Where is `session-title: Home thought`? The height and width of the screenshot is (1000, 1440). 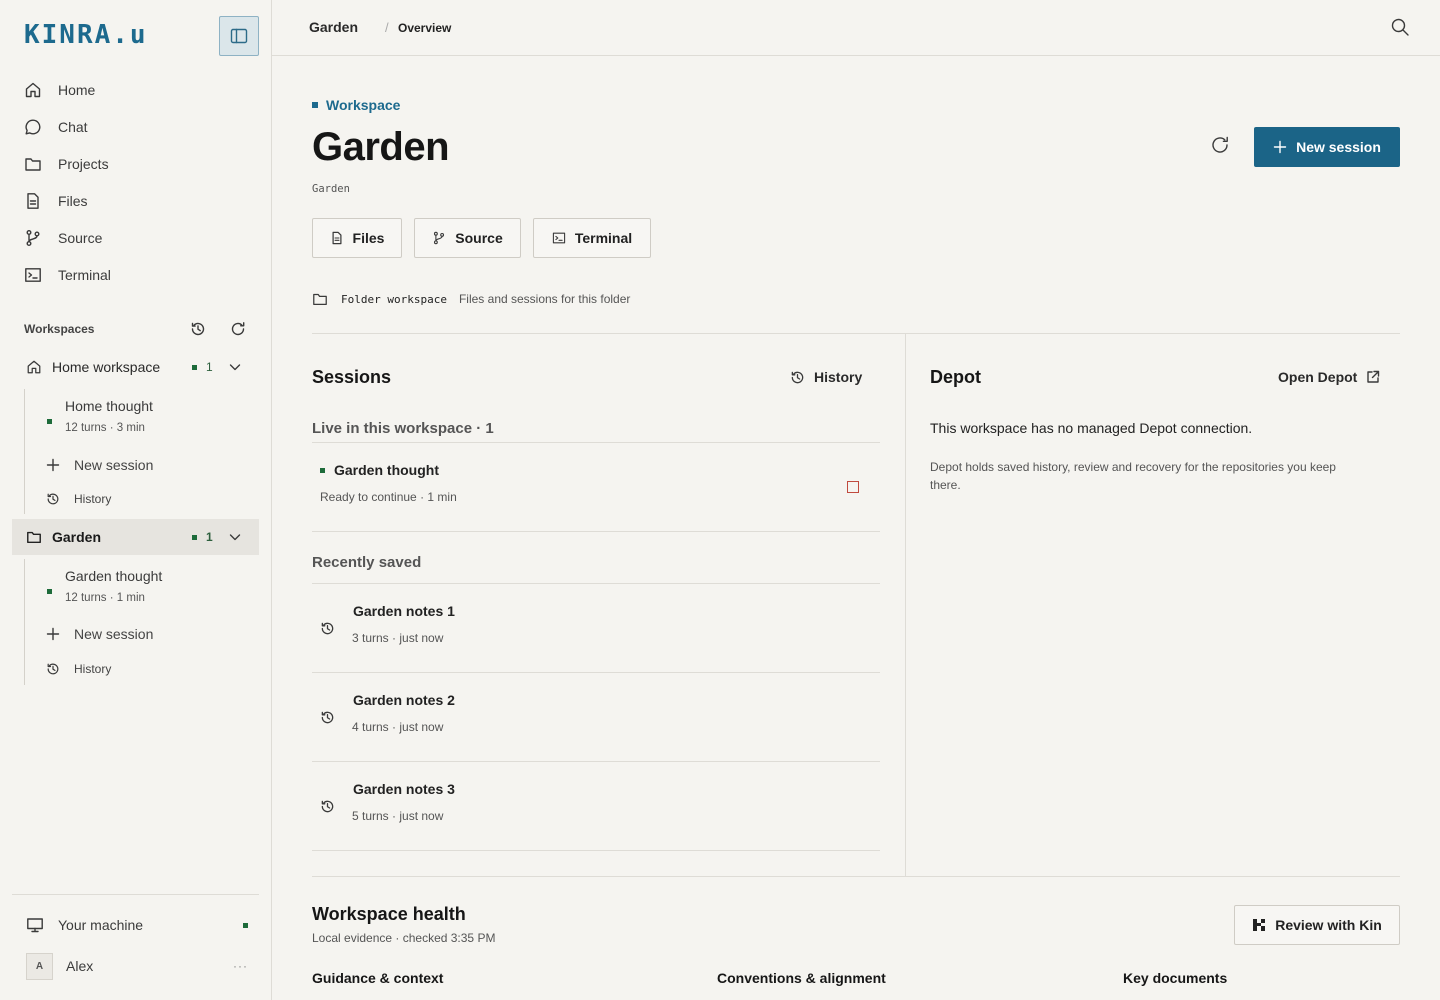 session-title: Home thought is located at coordinates (109, 406).